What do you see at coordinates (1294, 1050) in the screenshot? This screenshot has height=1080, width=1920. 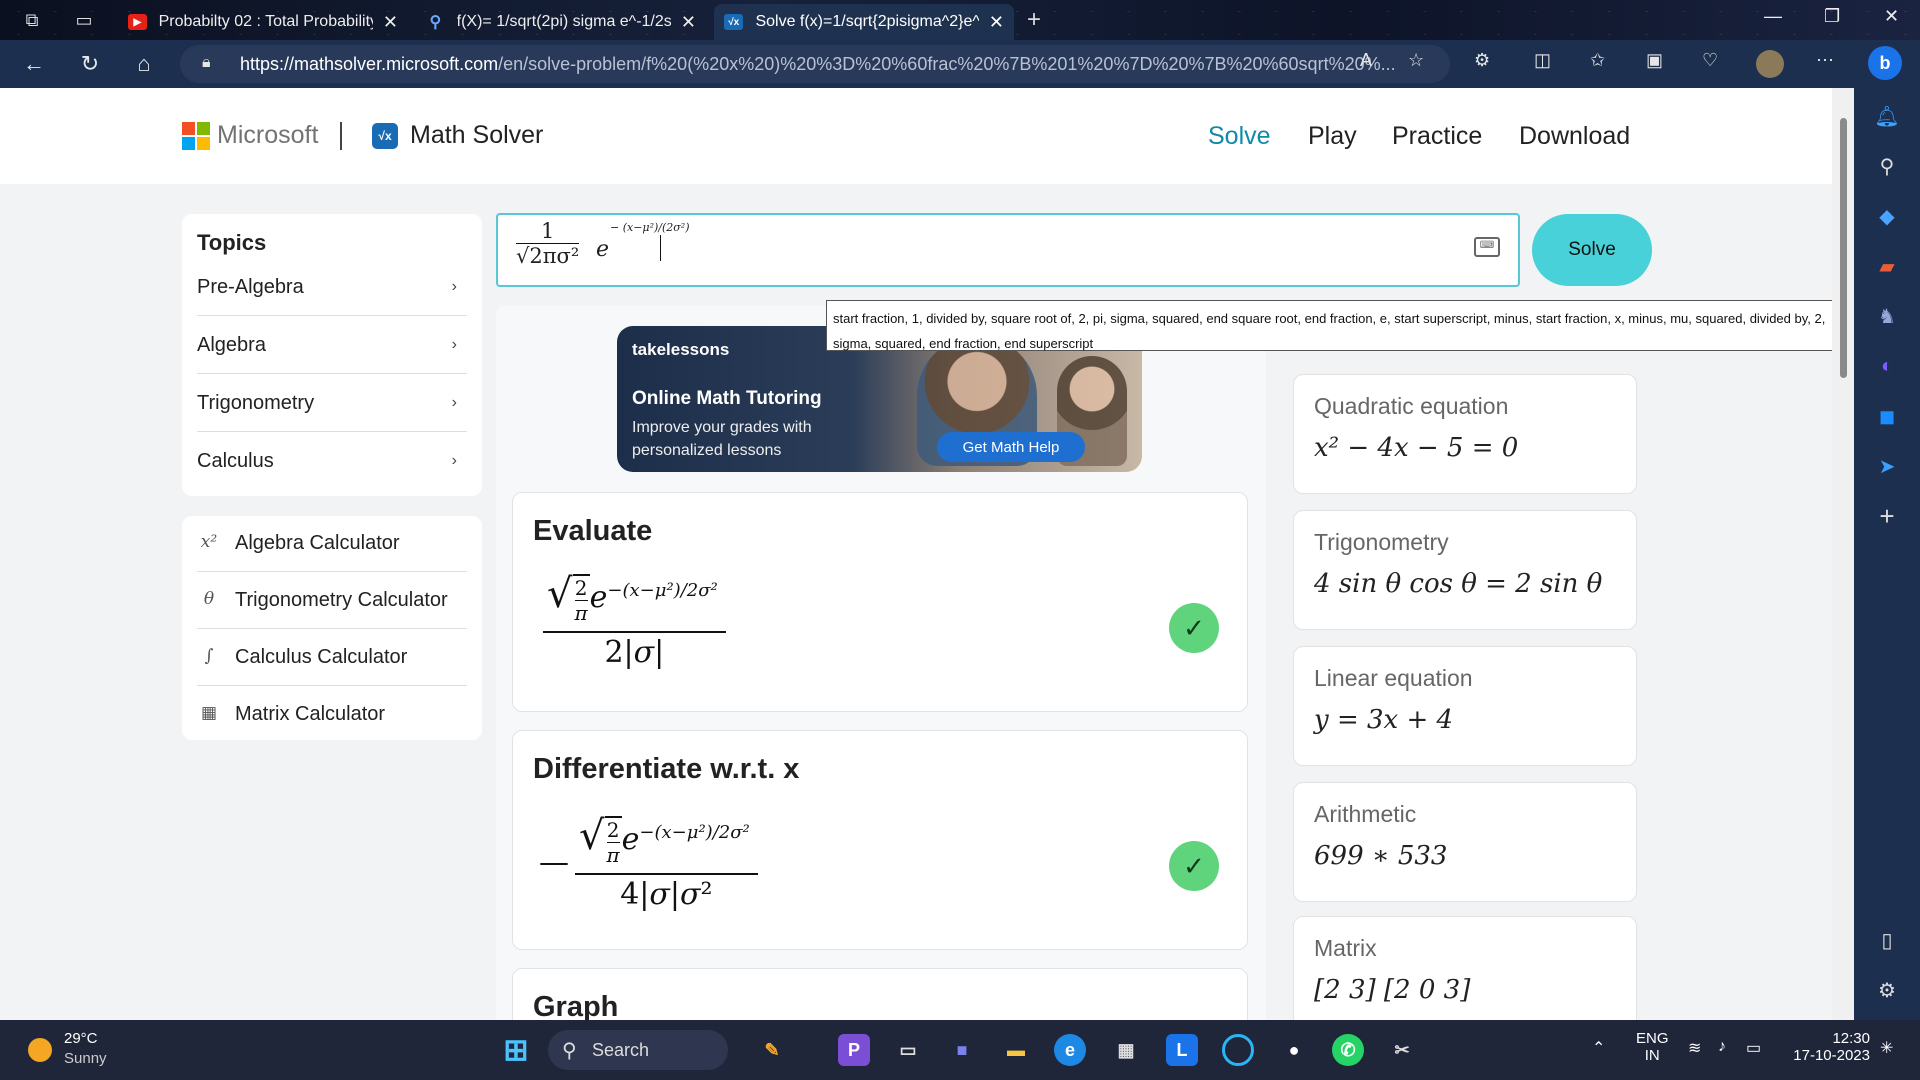 I see `github-icon: ●` at bounding box center [1294, 1050].